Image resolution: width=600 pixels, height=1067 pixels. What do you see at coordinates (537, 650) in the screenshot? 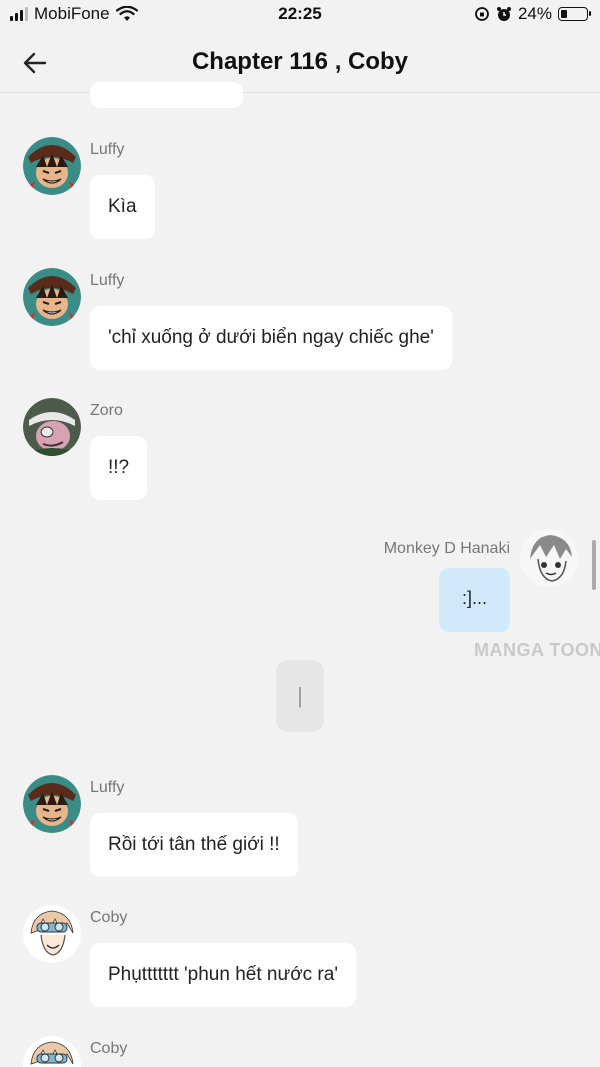
I see `watermark: MANGA TOON` at bounding box center [537, 650].